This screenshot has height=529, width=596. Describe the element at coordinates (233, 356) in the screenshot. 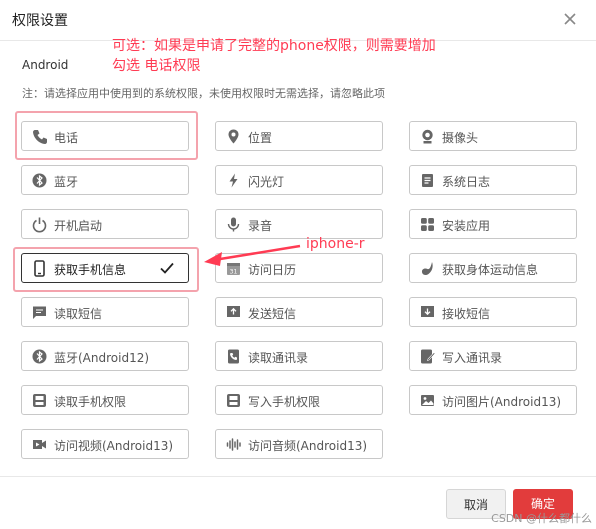

I see `contacts-icon` at that location.